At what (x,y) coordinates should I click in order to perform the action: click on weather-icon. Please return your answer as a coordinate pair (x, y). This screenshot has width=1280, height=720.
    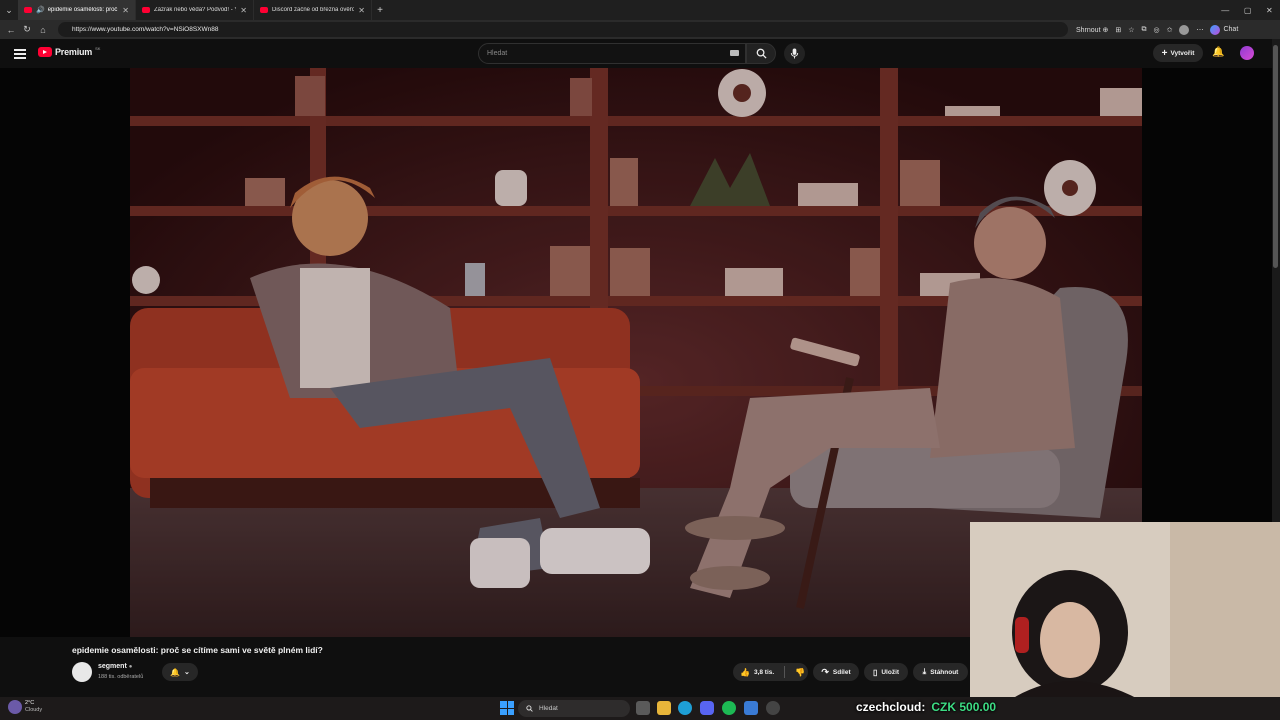
    Looking at the image, I should click on (15, 707).